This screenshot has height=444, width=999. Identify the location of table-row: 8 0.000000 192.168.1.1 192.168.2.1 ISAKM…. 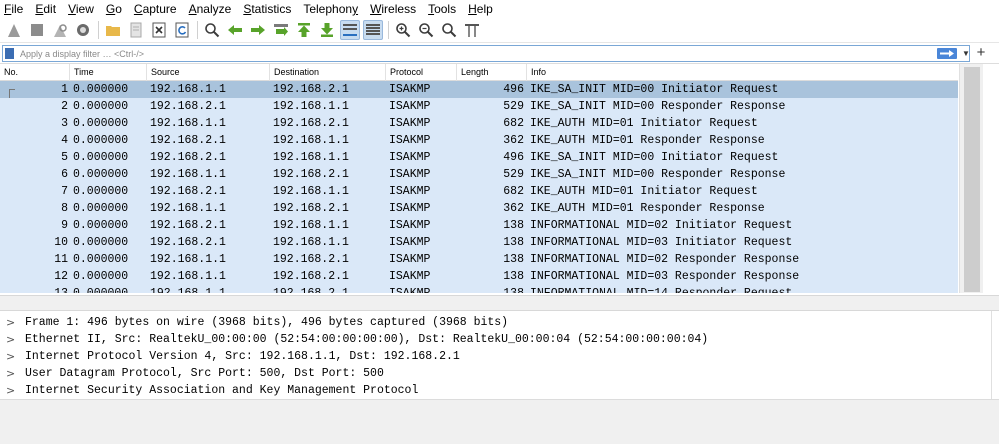
(479, 208).